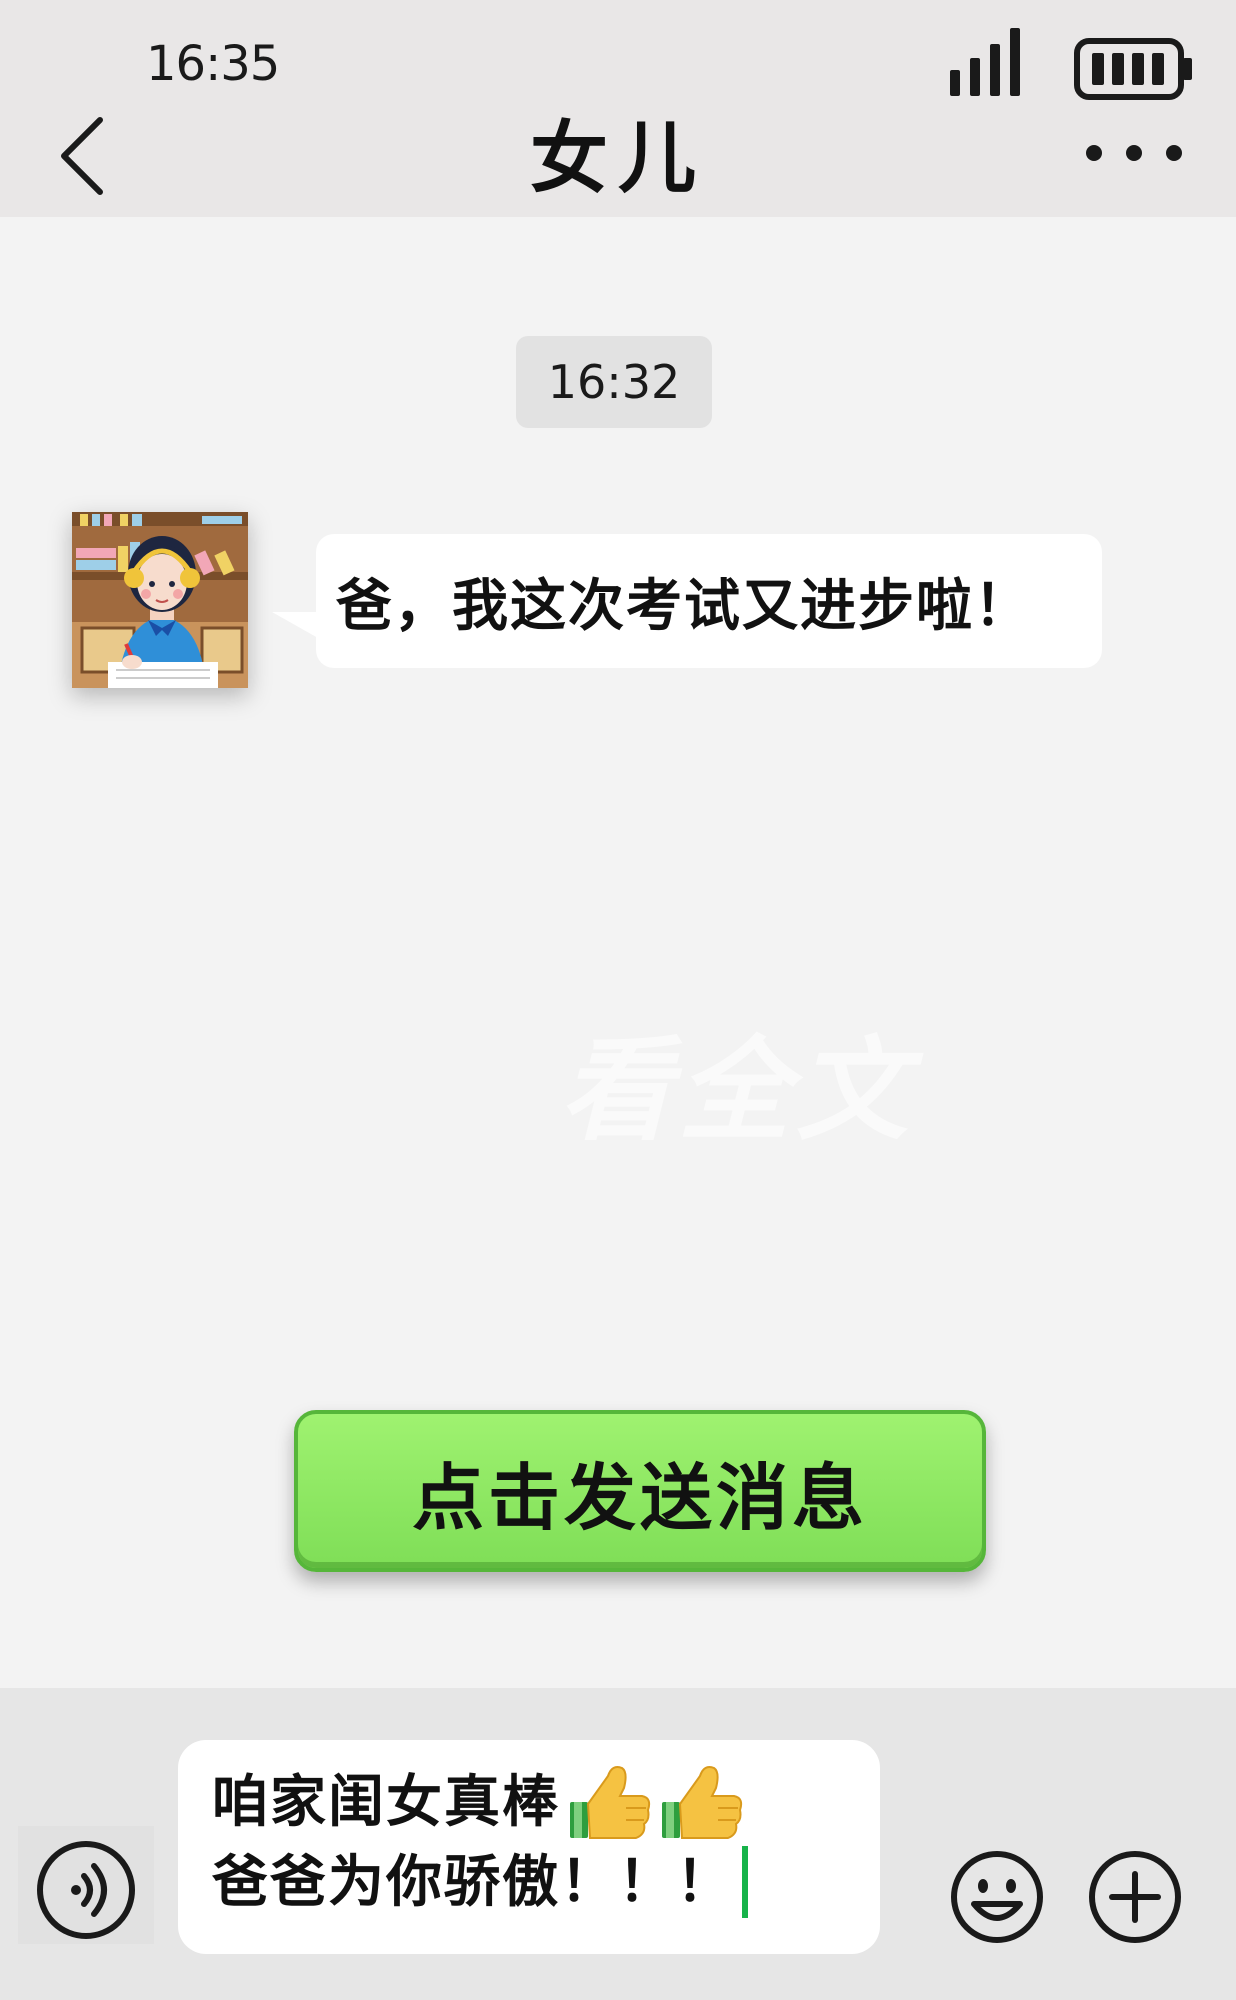 This screenshot has height=2000, width=1236. What do you see at coordinates (1135, 1897) in the screenshot?
I see `plus-icon` at bounding box center [1135, 1897].